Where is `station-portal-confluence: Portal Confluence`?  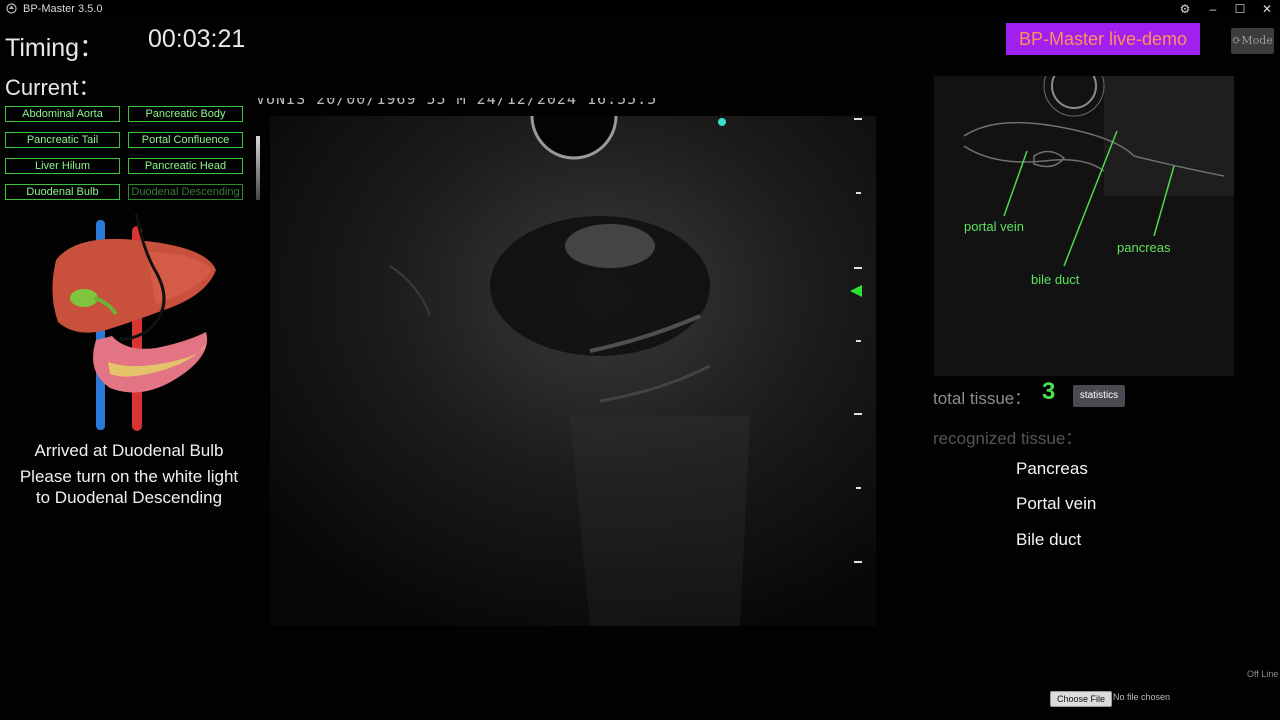
station-portal-confluence: Portal Confluence is located at coordinates (185, 140).